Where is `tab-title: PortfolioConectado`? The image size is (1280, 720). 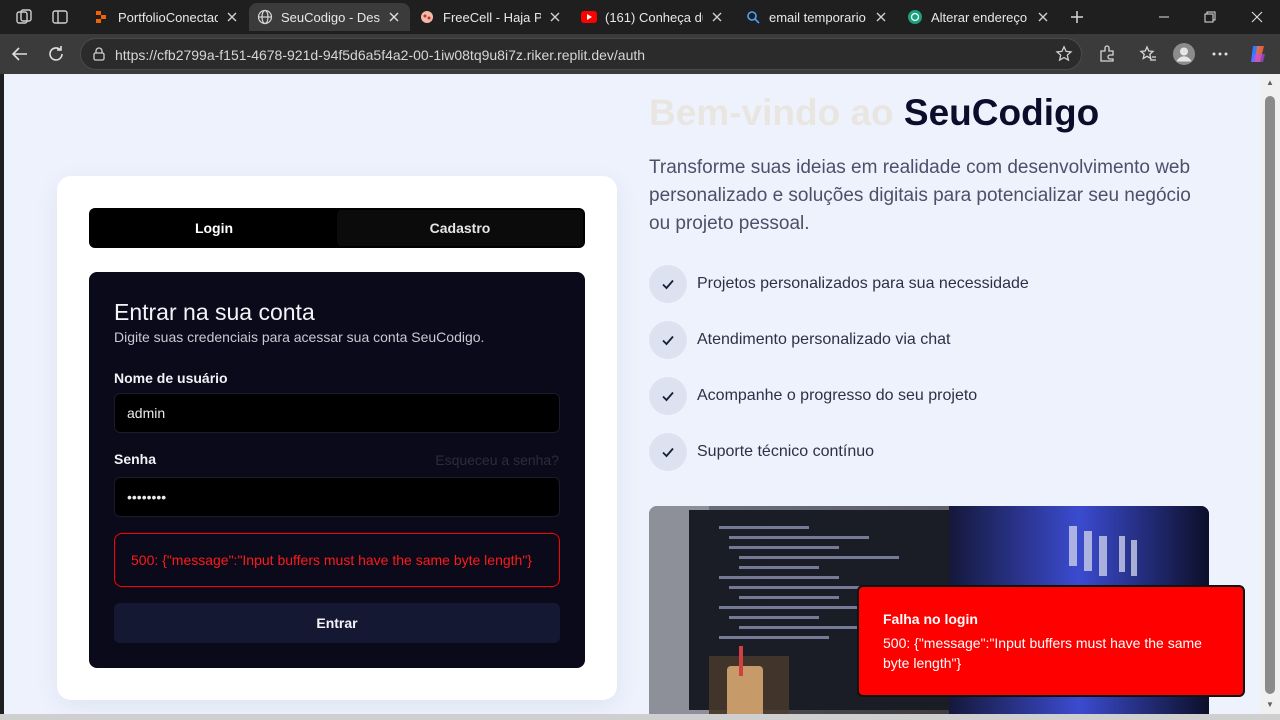
tab-title: PortfolioConectado is located at coordinates (168, 17).